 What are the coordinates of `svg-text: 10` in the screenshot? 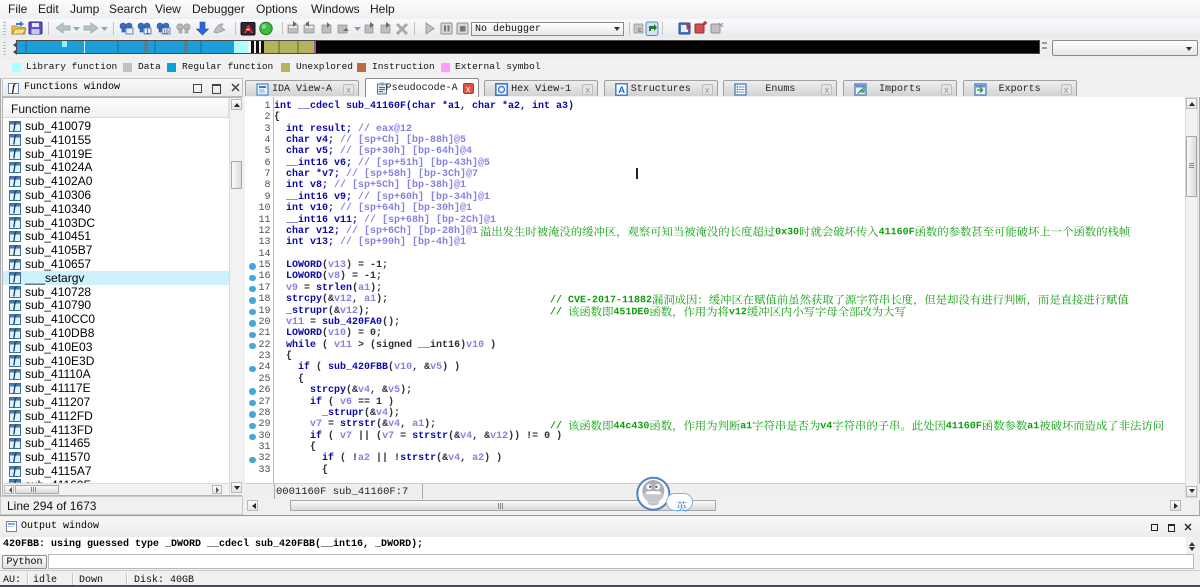 It's located at (166, 33).